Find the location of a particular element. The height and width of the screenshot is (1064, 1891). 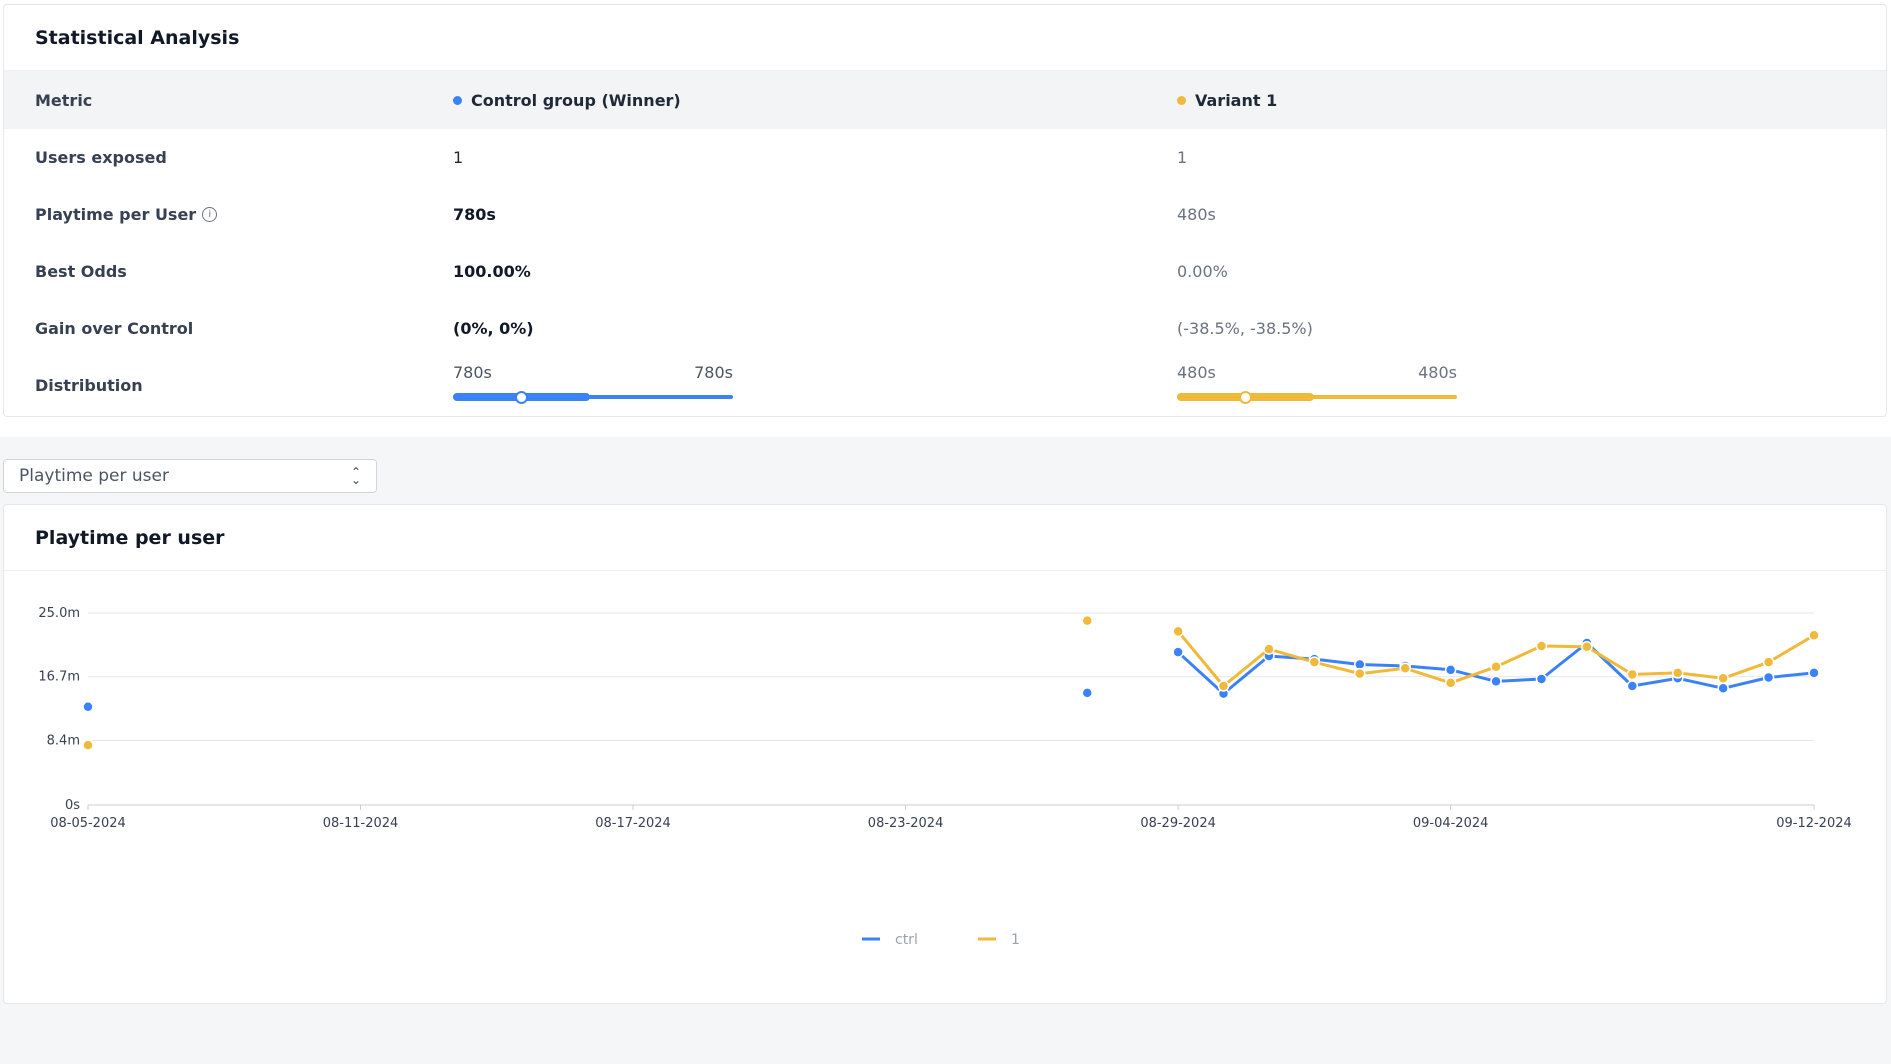

control-column-label: Control group (Winner) is located at coordinates (576, 100).